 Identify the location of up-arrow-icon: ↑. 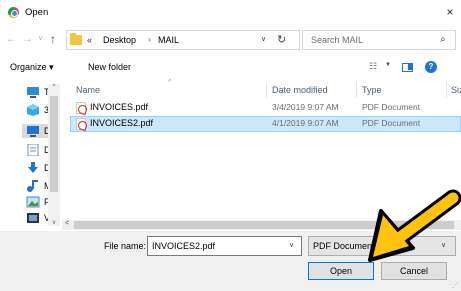
(53, 39).